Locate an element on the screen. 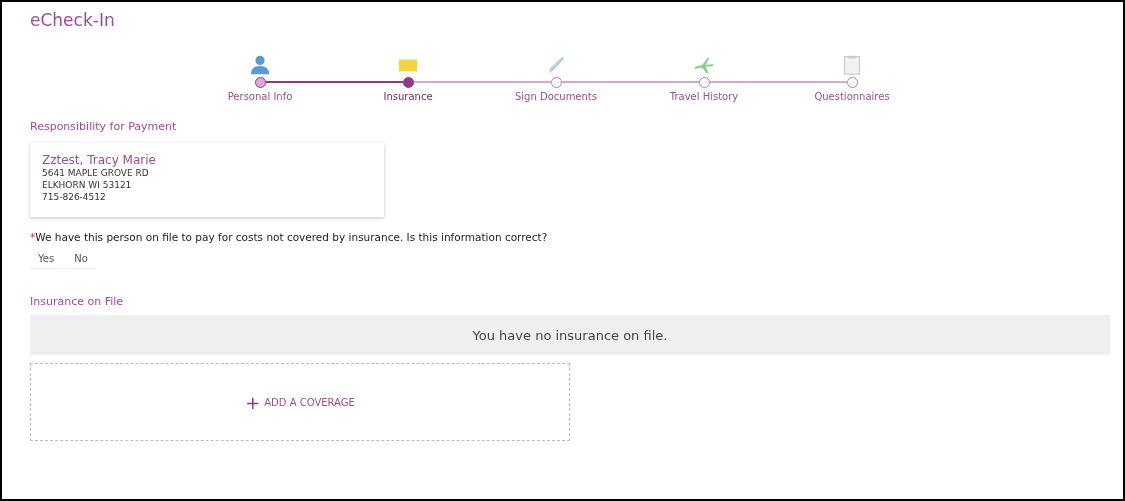 This screenshot has height=501, width=1125. clipboard-icon is located at coordinates (852, 65).